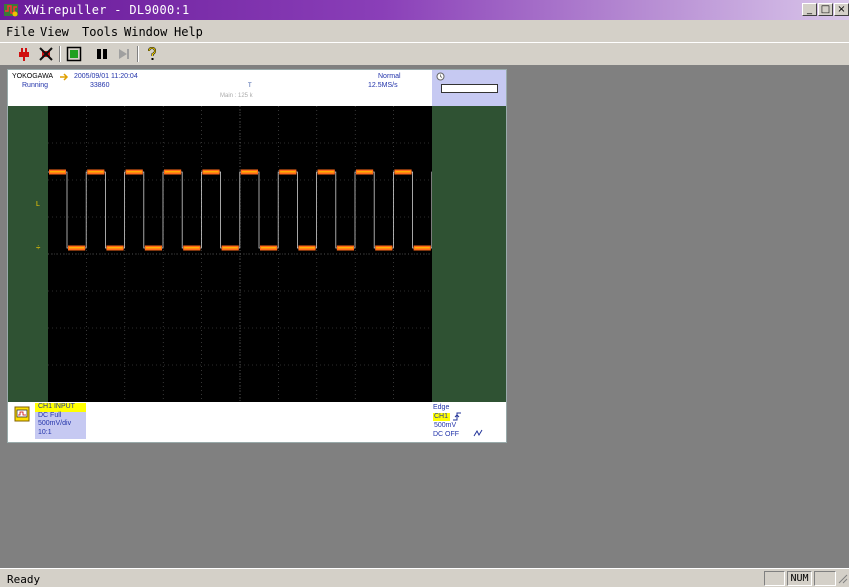 This screenshot has width=849, height=587. Describe the element at coordinates (825, 578) in the screenshot. I see `status-panel-scroll` at that location.